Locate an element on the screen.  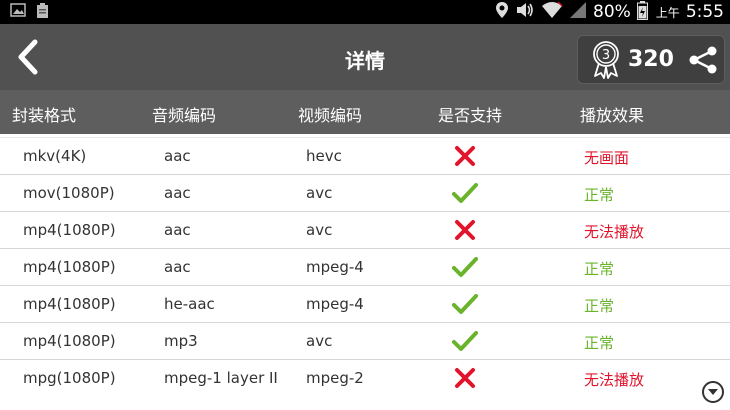
signal-icon is located at coordinates (578, 12).